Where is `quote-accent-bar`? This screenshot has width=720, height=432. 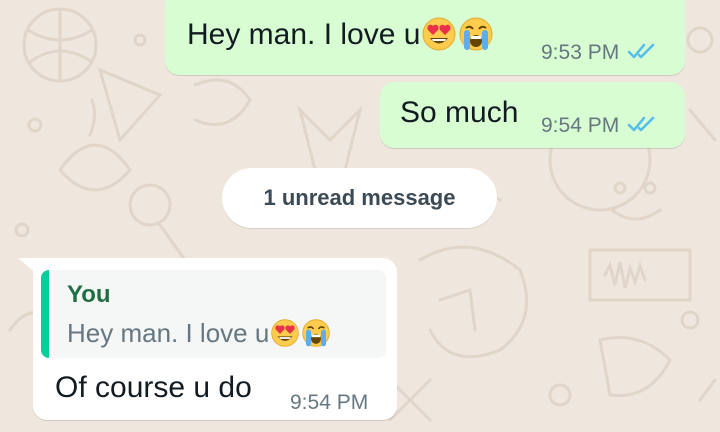 quote-accent-bar is located at coordinates (45, 314).